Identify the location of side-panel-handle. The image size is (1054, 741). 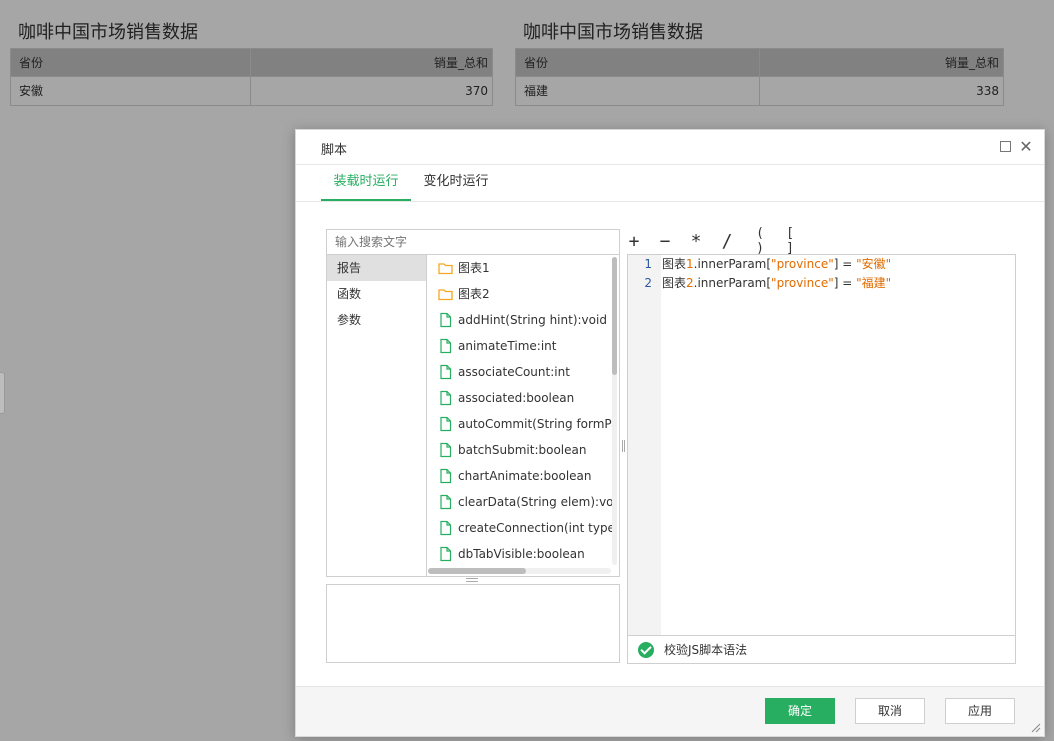
(2, 393).